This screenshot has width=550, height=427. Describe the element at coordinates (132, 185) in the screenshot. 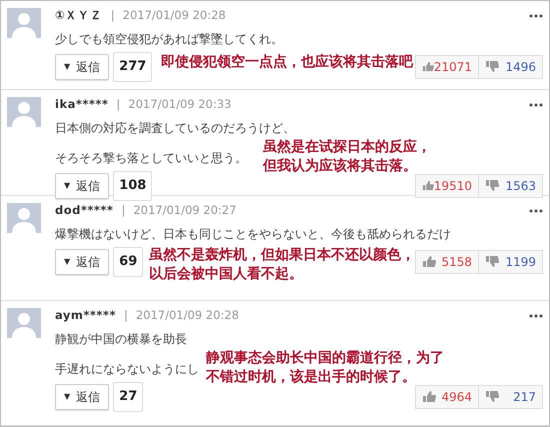

I see `reply-count: 108` at that location.